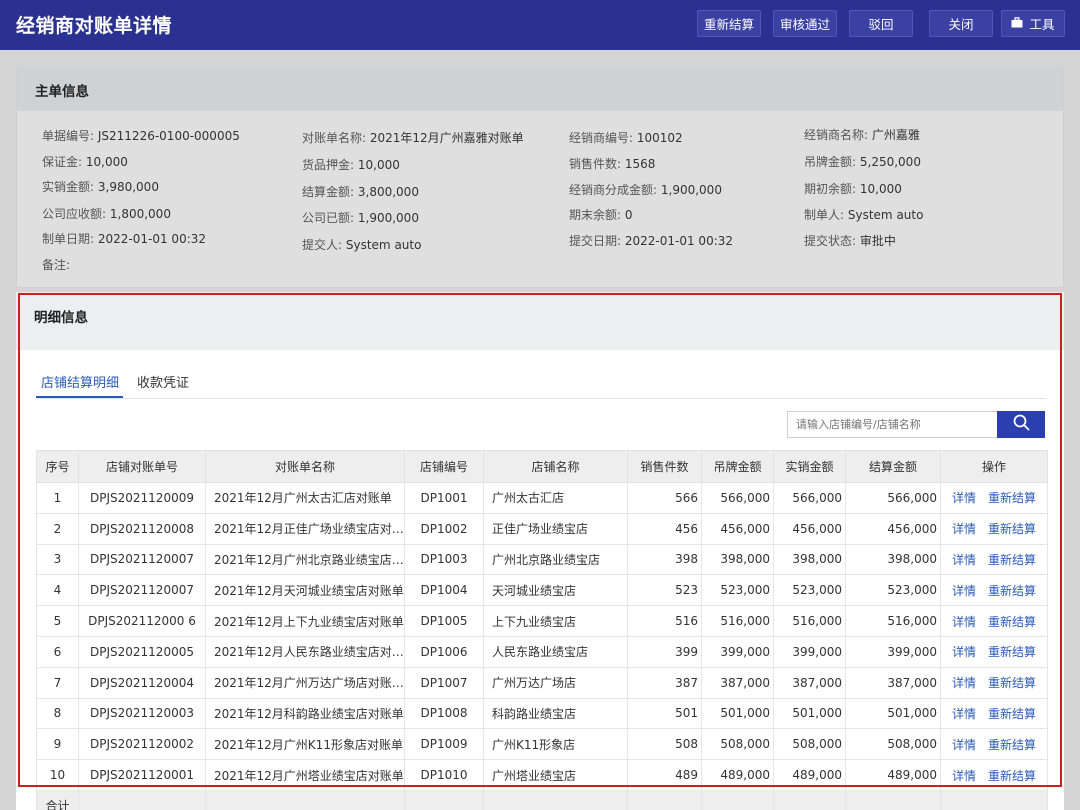  I want to click on cell-tag-amount: 516,000, so click(737, 621).